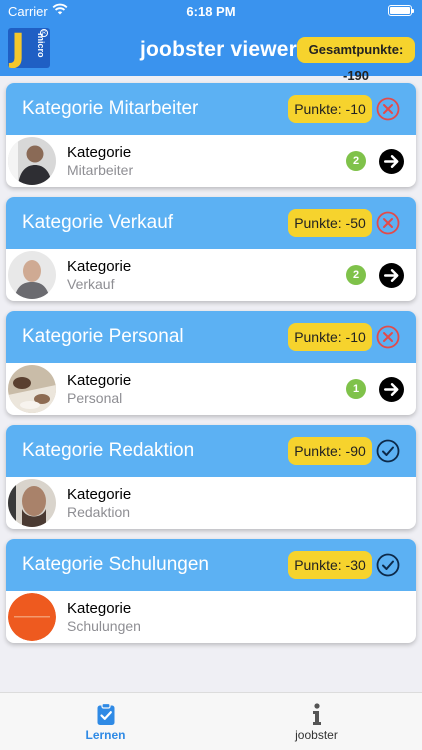 This screenshot has height=750, width=422. I want to click on row-subtitle: Redaktion, so click(99, 512).